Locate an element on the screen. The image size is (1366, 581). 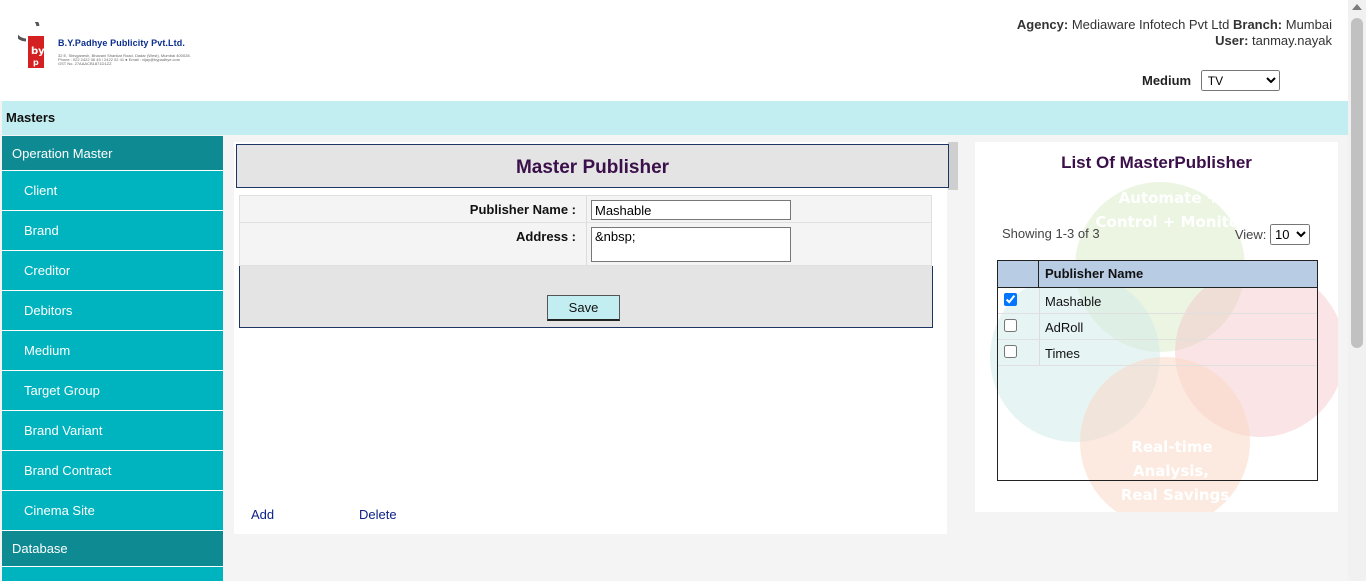
agency-value: Mediaware Infotech Pvt Ltd is located at coordinates (1150, 24).